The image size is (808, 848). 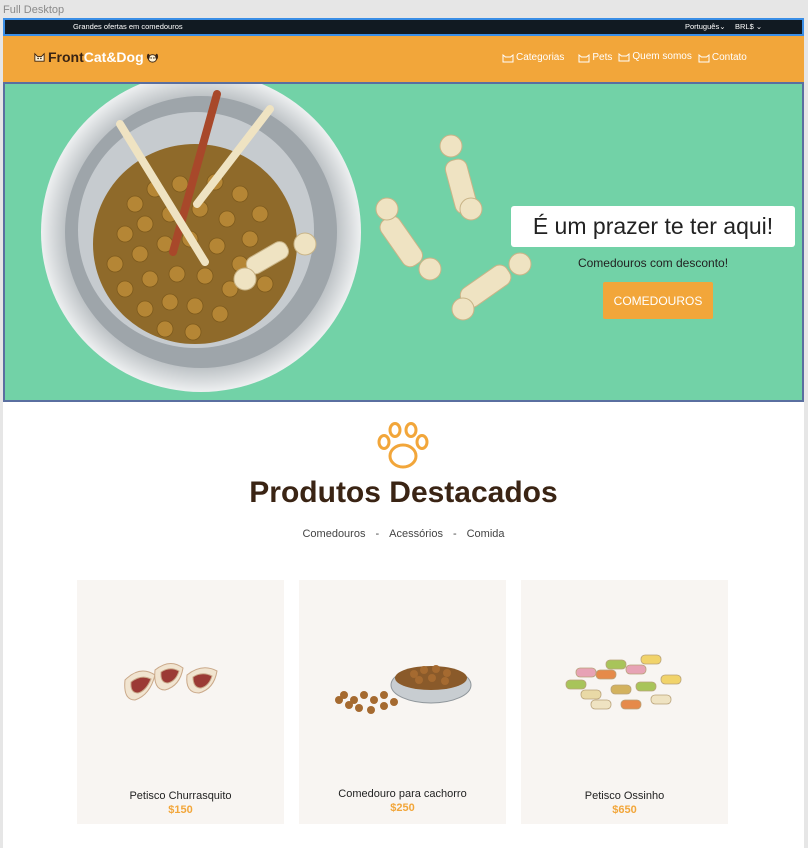 What do you see at coordinates (39, 57) in the screenshot?
I see `cat-icon` at bounding box center [39, 57].